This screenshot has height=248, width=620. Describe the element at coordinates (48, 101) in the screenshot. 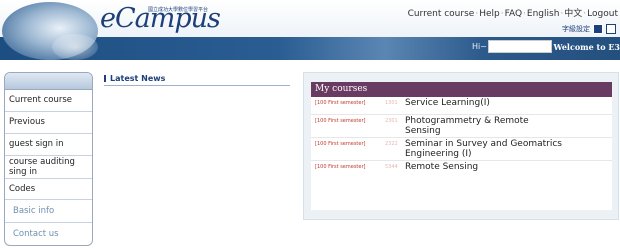

I see `sidebar-item-current-course: Current course` at that location.